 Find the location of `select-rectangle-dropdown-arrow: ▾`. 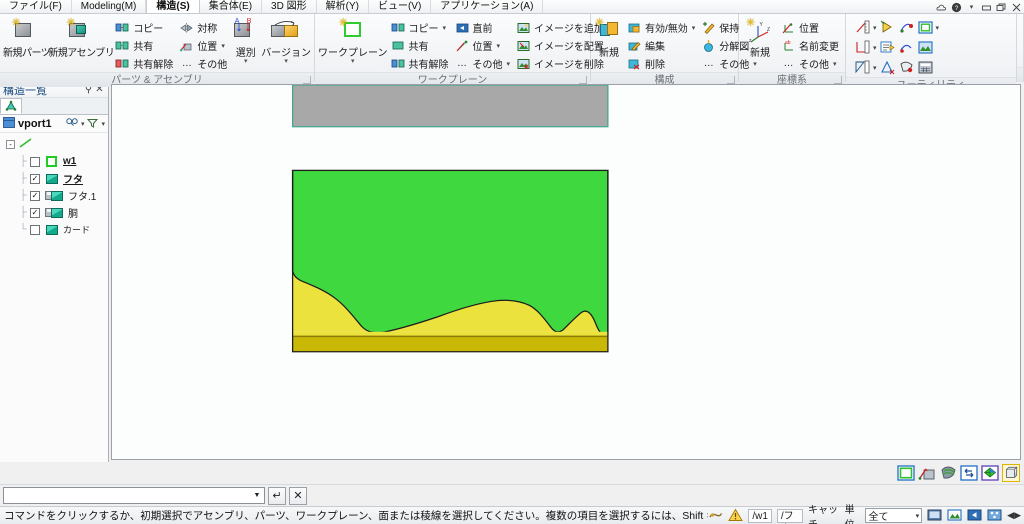

select-rectangle-dropdown-arrow: ▾ is located at coordinates (938, 28).